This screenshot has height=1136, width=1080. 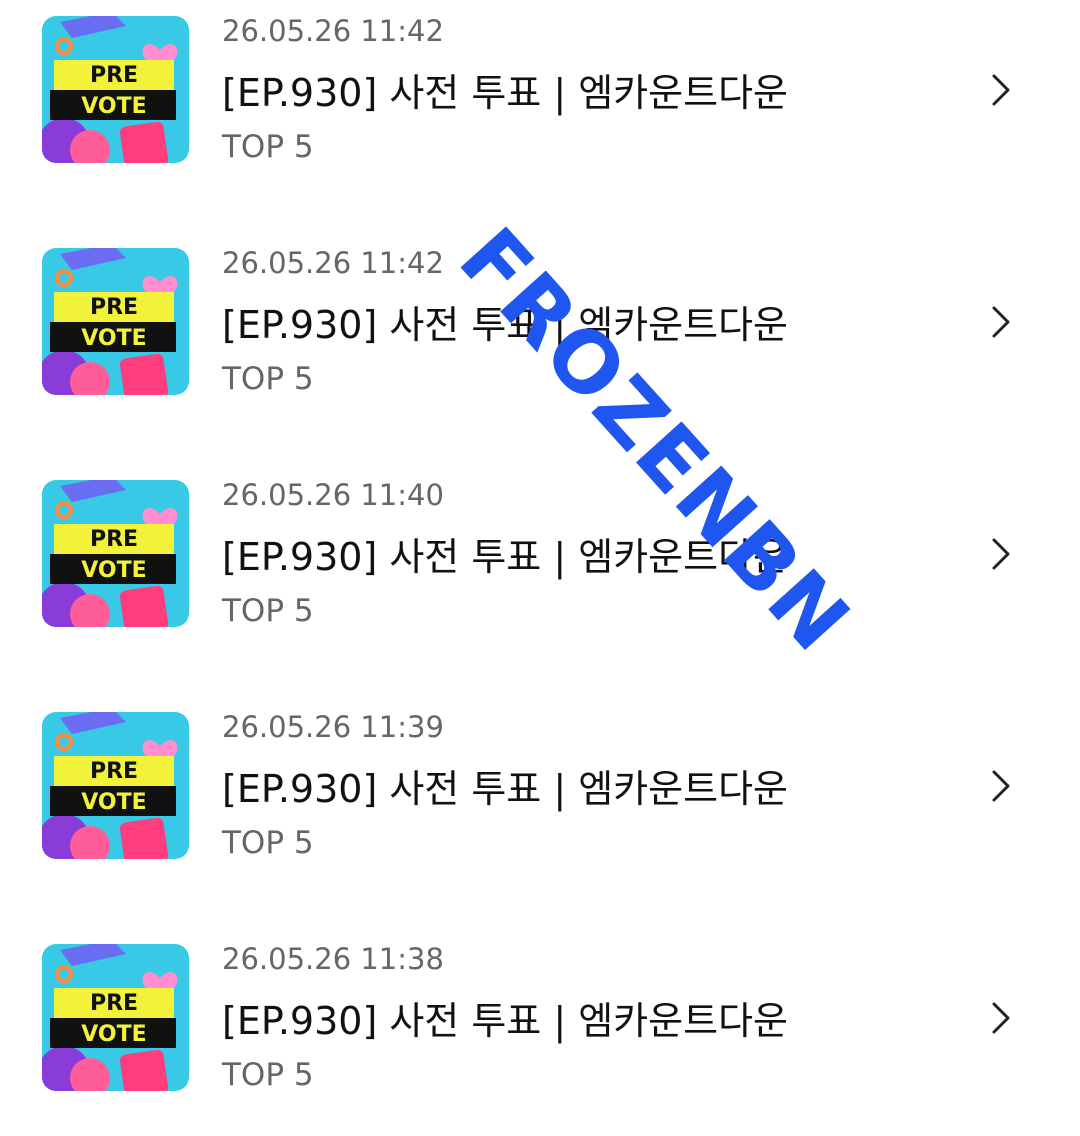 What do you see at coordinates (333, 495) in the screenshot?
I see `vote-date: 26.05.26 11:40` at bounding box center [333, 495].